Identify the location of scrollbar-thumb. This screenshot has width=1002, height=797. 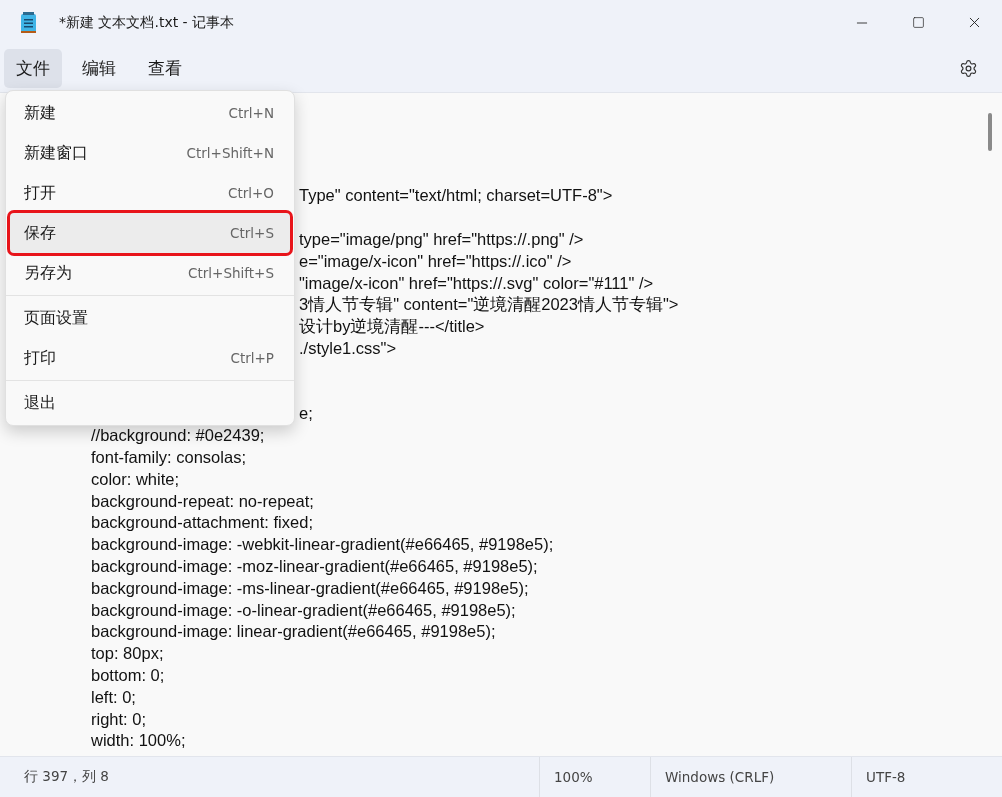
(990, 132).